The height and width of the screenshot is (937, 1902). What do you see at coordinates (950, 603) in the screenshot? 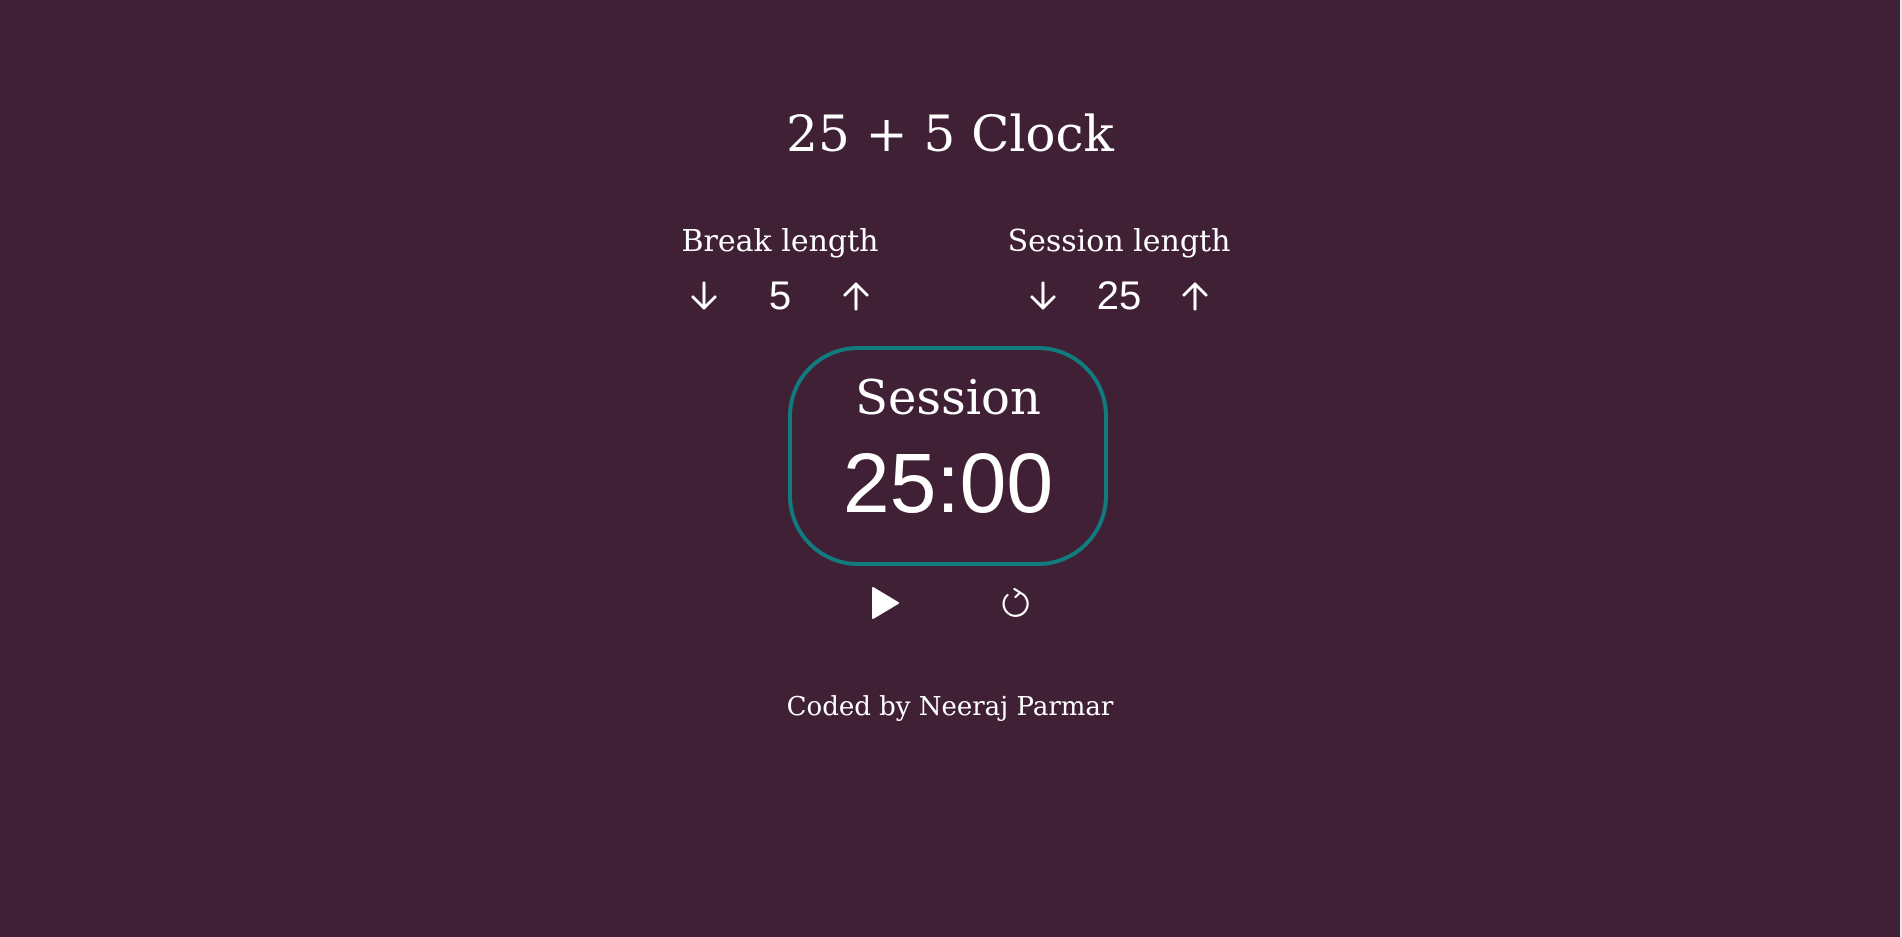
I see `playback-controls` at bounding box center [950, 603].